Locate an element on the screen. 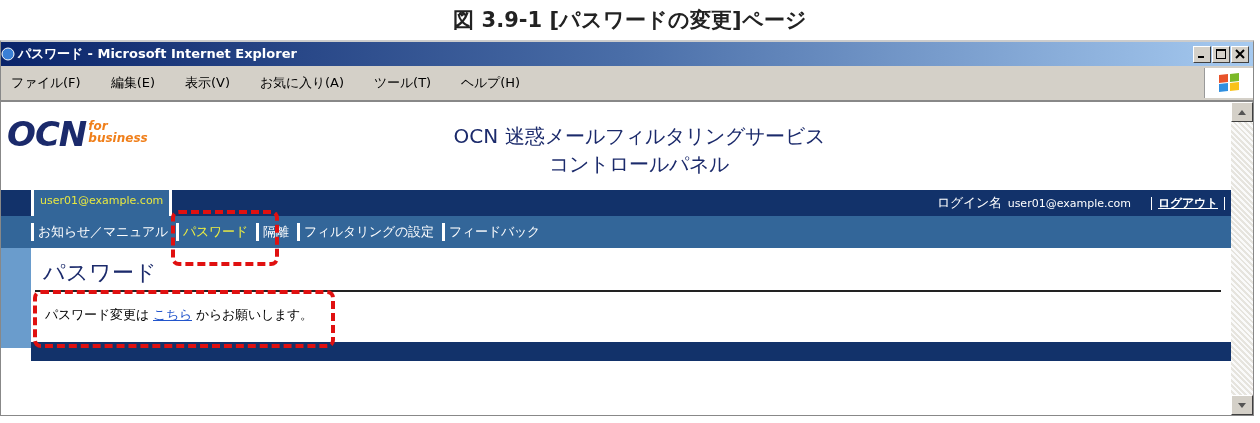 The image size is (1260, 423). scroll-up-button is located at coordinates (1242, 112).